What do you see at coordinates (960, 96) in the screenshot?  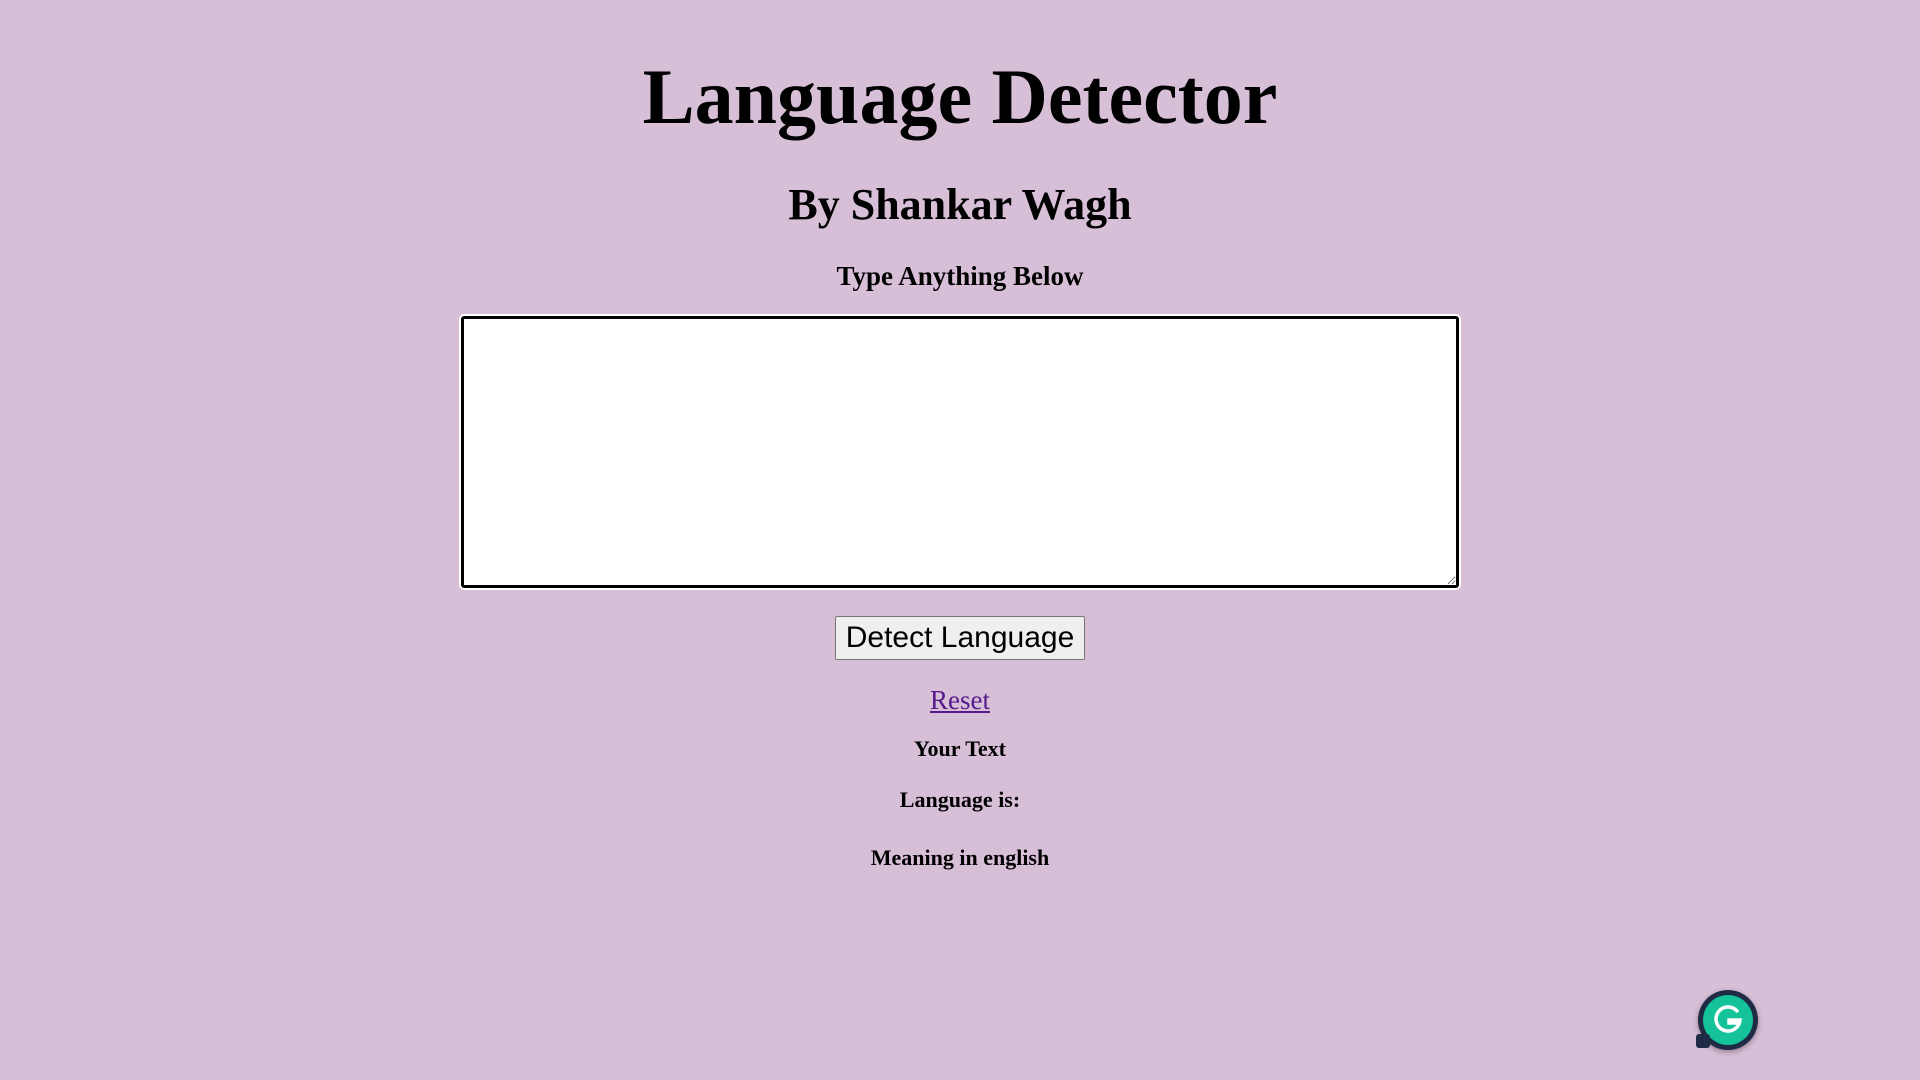 I see `page-title: Language Detector` at bounding box center [960, 96].